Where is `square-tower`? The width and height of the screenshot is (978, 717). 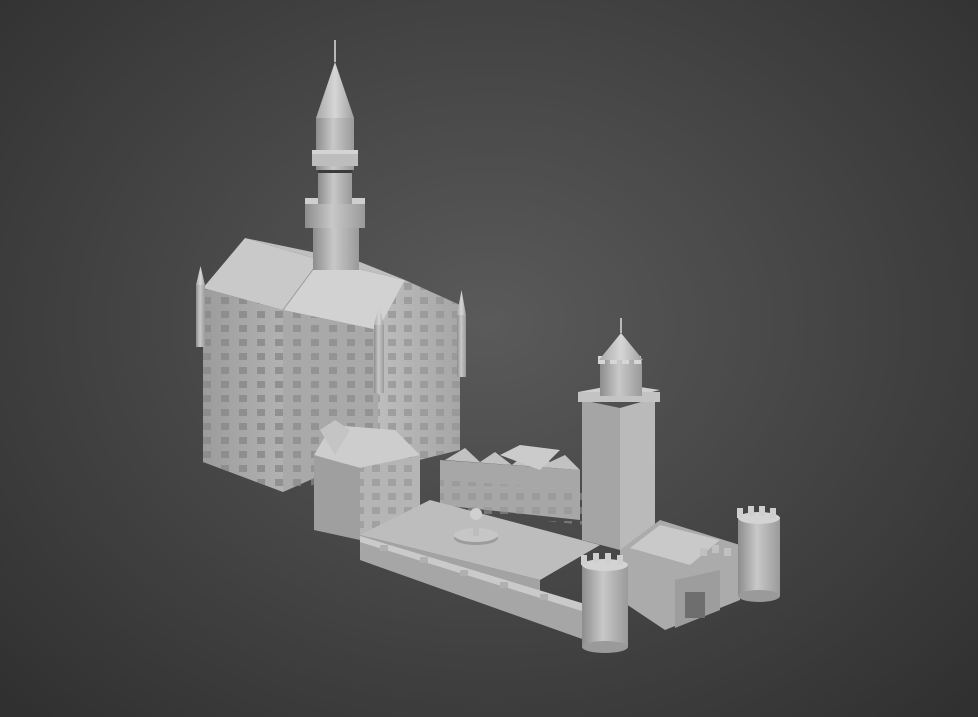 square-tower is located at coordinates (619, 434).